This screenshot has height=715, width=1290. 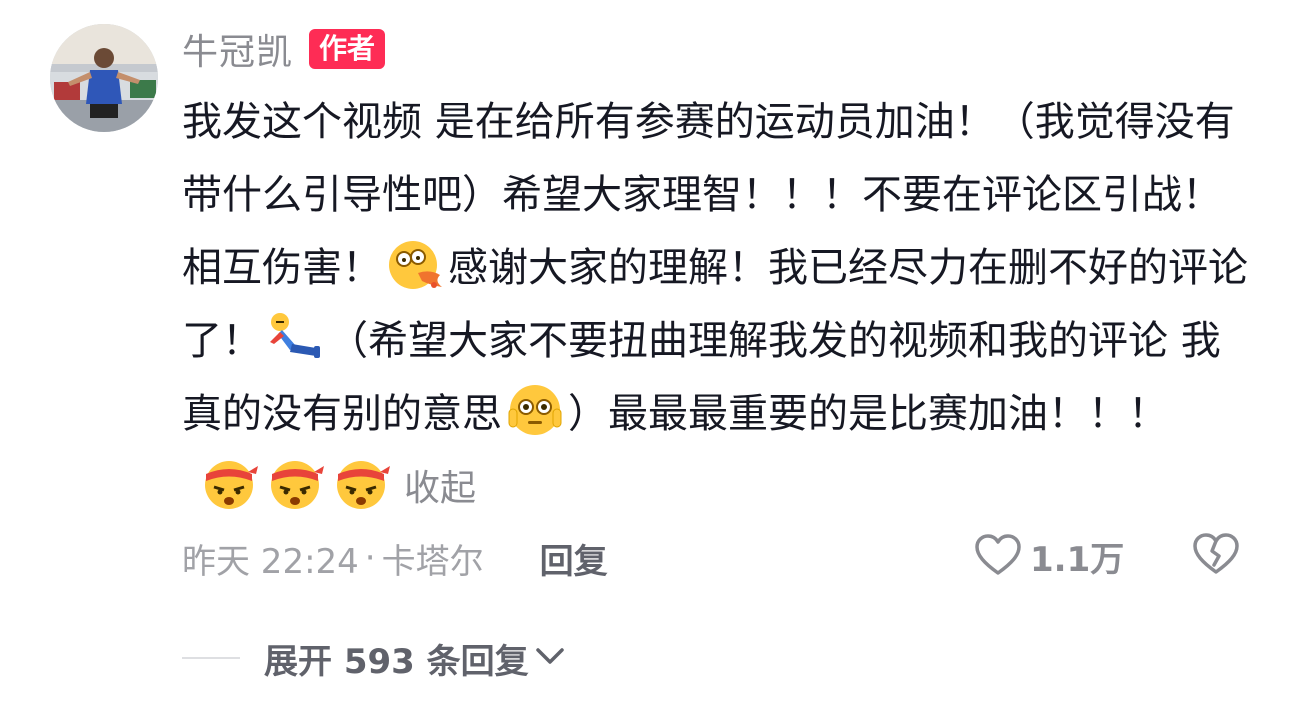 What do you see at coordinates (432, 561) in the screenshot?
I see `comment-location: 卡塔尔` at bounding box center [432, 561].